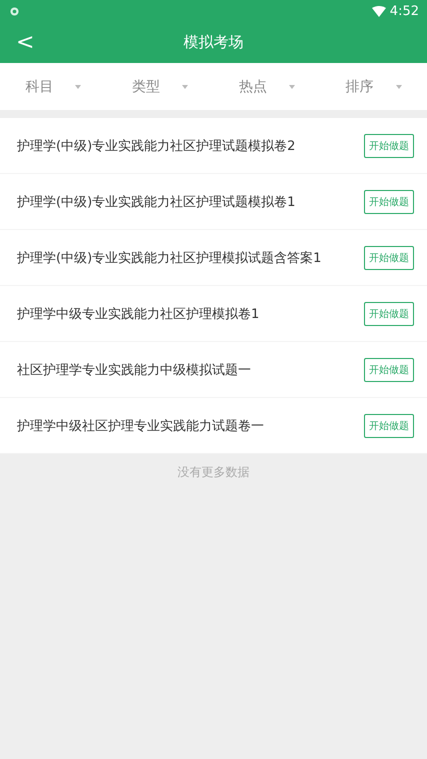 This screenshot has height=759, width=427. What do you see at coordinates (404, 11) in the screenshot?
I see `status-time: 4:52` at bounding box center [404, 11].